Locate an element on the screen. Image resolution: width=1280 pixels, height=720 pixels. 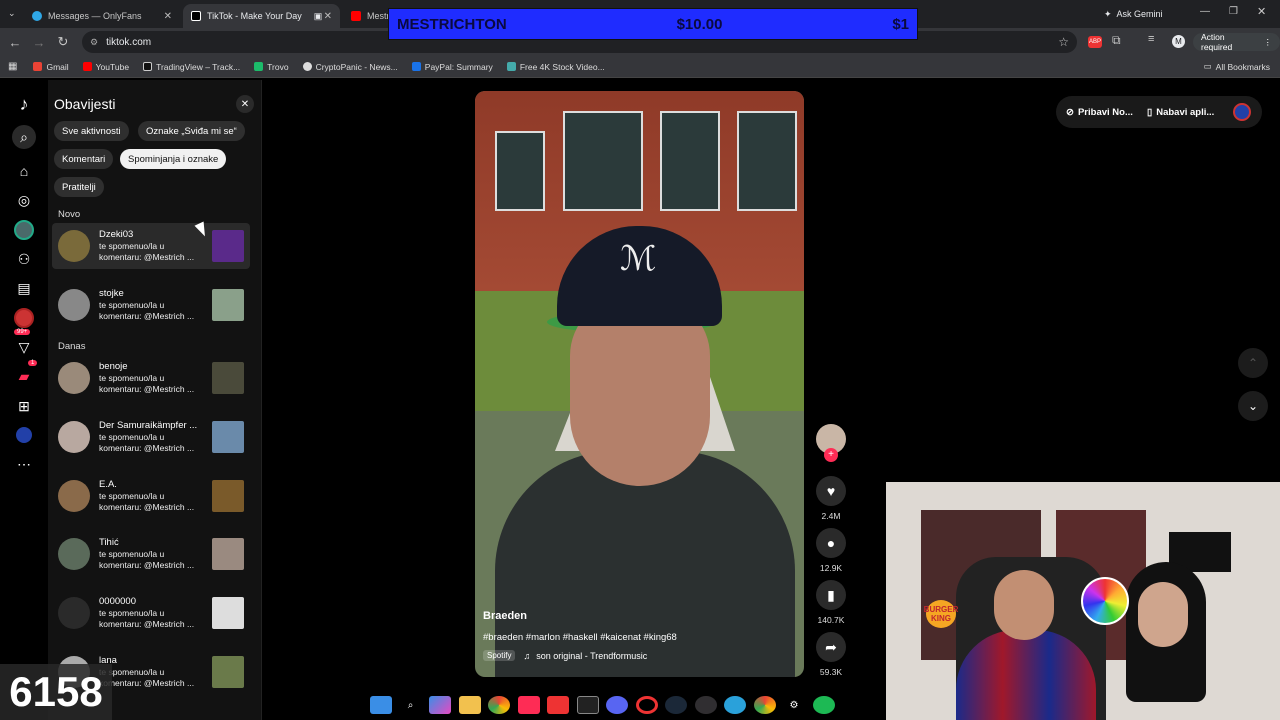
windows-start-icon is located at coordinates (381, 705).